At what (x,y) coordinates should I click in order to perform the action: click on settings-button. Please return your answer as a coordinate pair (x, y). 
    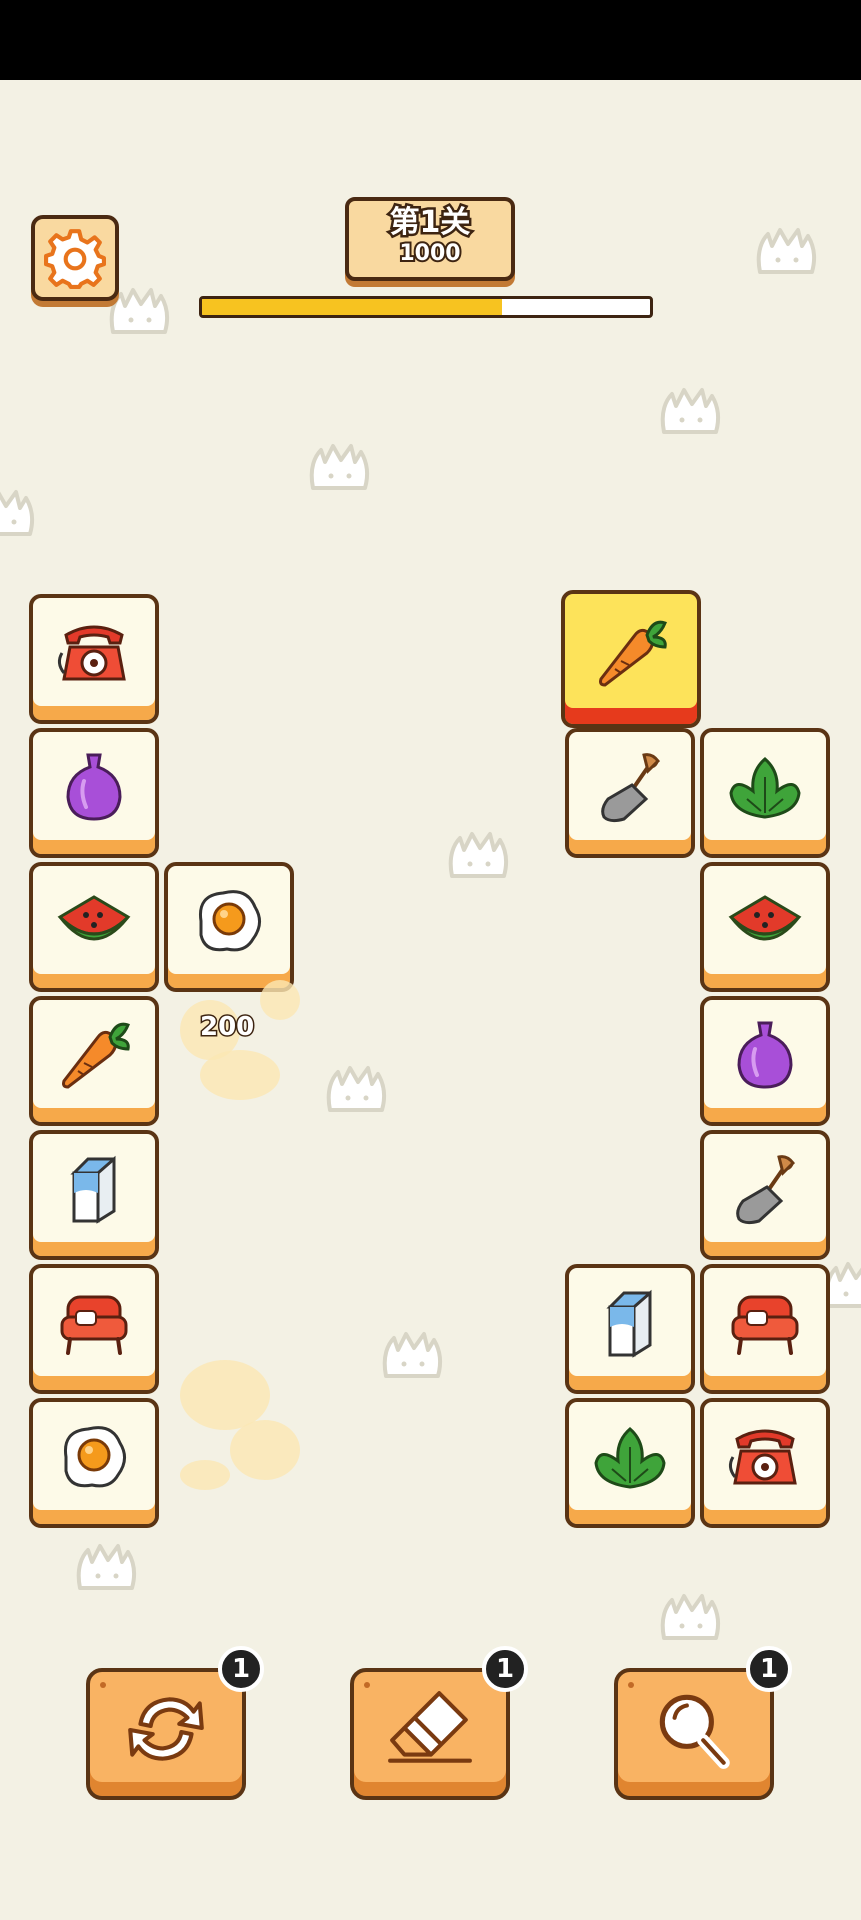
    Looking at the image, I should click on (75, 258).